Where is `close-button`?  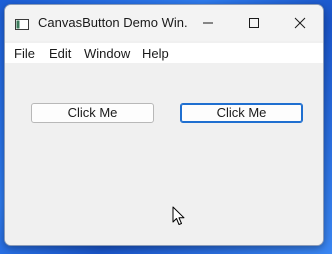 close-button is located at coordinates (300, 23).